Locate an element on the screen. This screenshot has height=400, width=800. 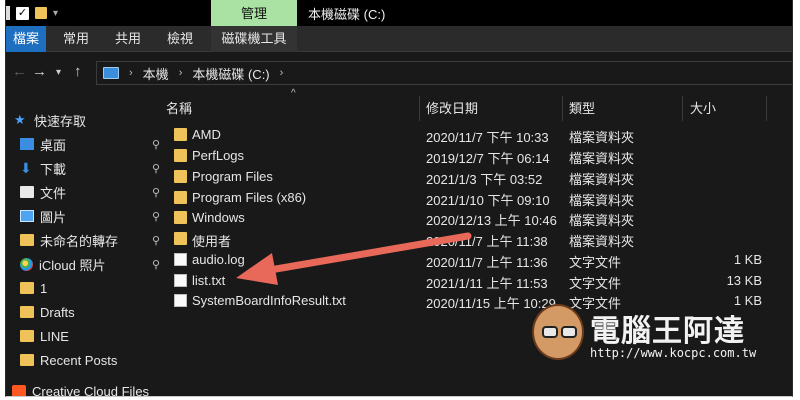
icloud-photos-icon is located at coordinates (26, 264).